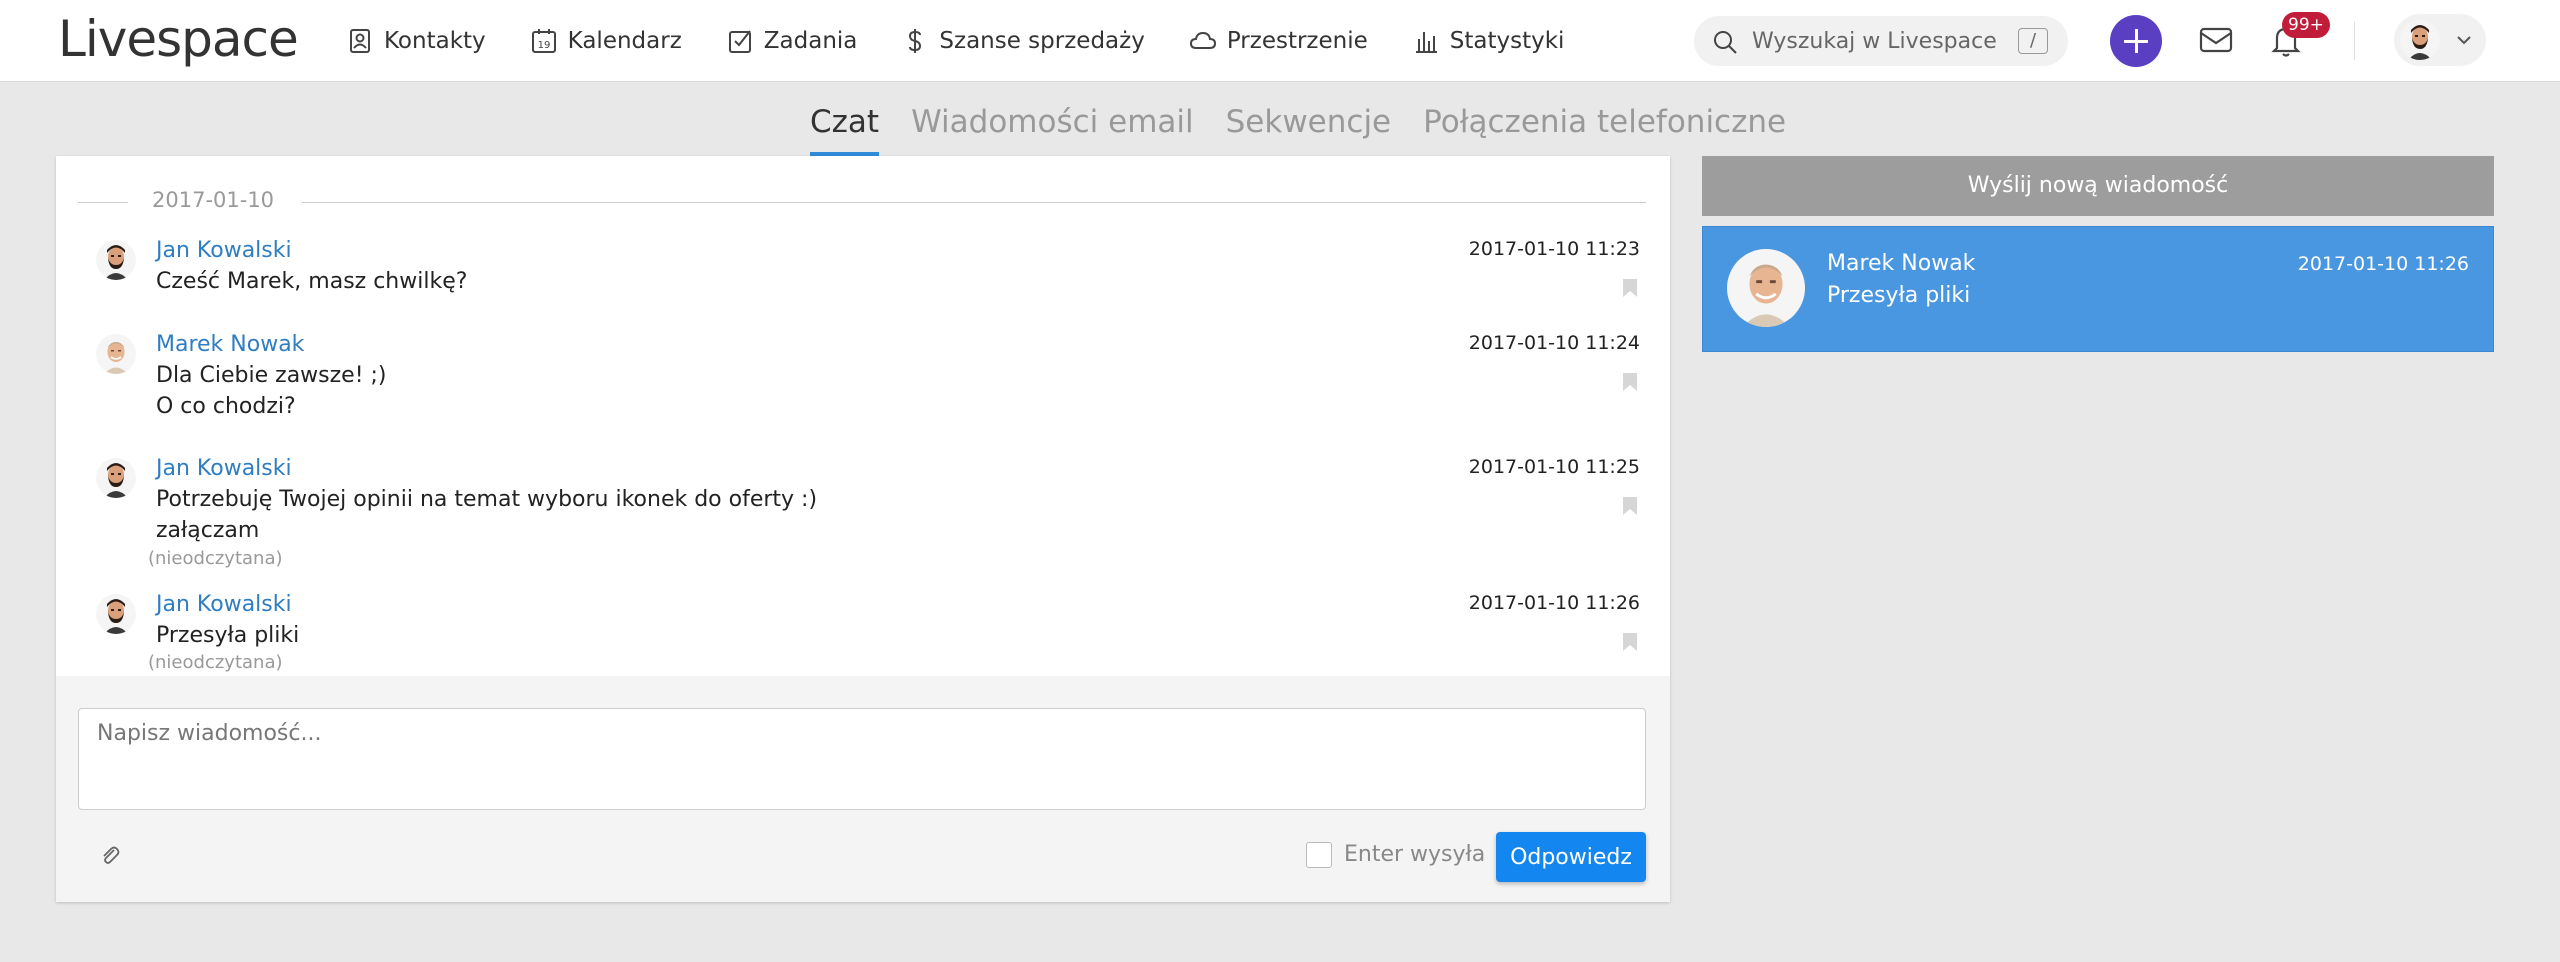  What do you see at coordinates (178, 39) in the screenshot?
I see `livespace-logo: Livespace` at bounding box center [178, 39].